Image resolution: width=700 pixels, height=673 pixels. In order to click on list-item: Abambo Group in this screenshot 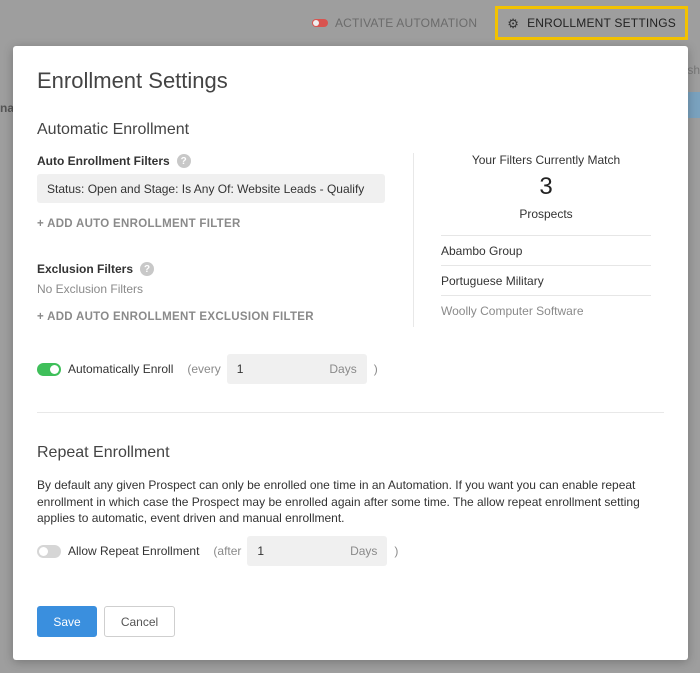, I will do `click(546, 251)`.